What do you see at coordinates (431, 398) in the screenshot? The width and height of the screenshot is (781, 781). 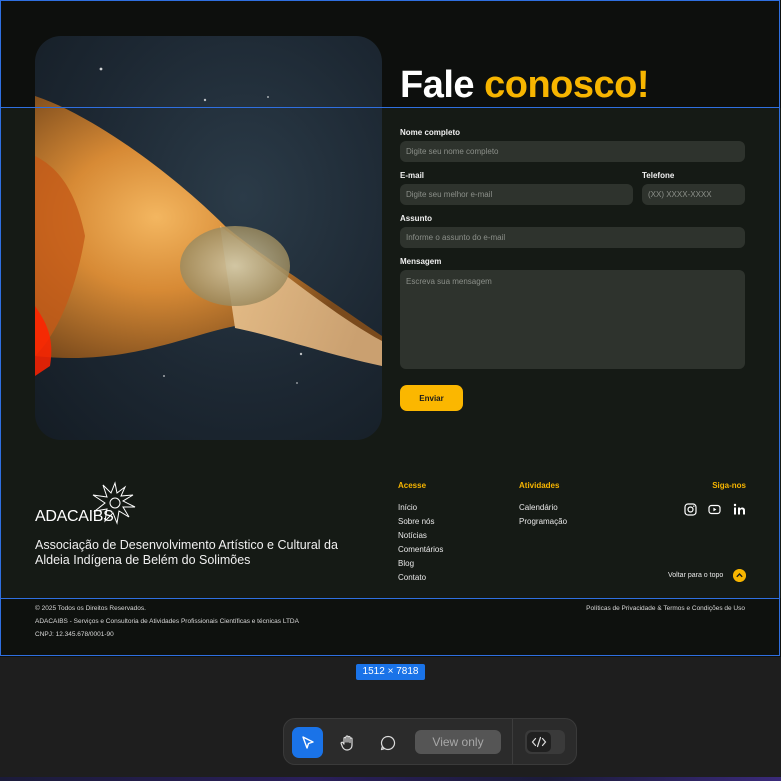 I see `send-button: Enviar` at bounding box center [431, 398].